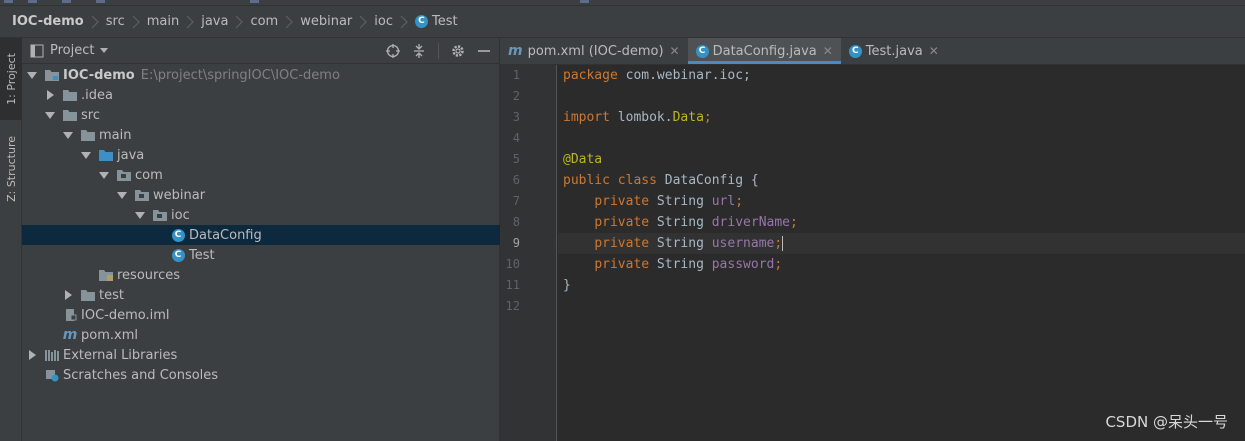  Describe the element at coordinates (261, 355) in the screenshot. I see `tree-node-external-libraries: External Libraries` at that location.